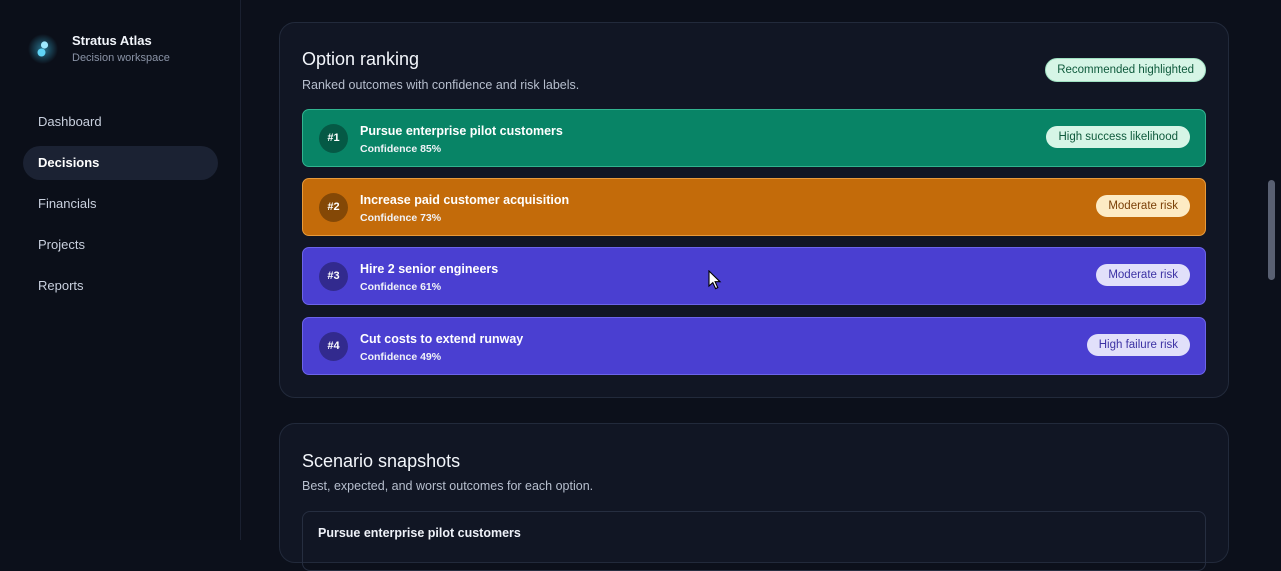 Image resolution: width=1281 pixels, height=571 pixels. What do you see at coordinates (120, 163) in the screenshot?
I see `sidebar-item-decisions: Decisions` at bounding box center [120, 163].